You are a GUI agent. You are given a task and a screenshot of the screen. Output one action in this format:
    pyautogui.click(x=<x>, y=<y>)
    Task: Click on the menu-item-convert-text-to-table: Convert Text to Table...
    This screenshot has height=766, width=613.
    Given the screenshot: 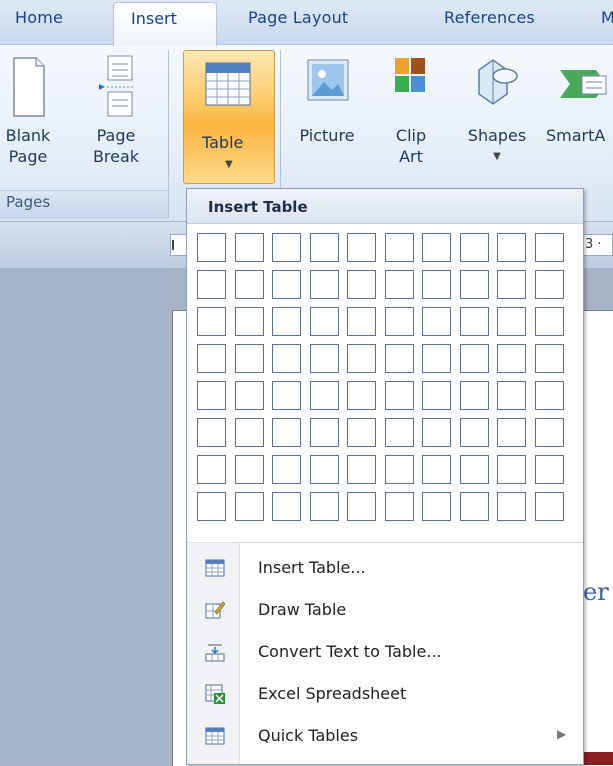 What is the action you would take?
    pyautogui.click(x=385, y=653)
    